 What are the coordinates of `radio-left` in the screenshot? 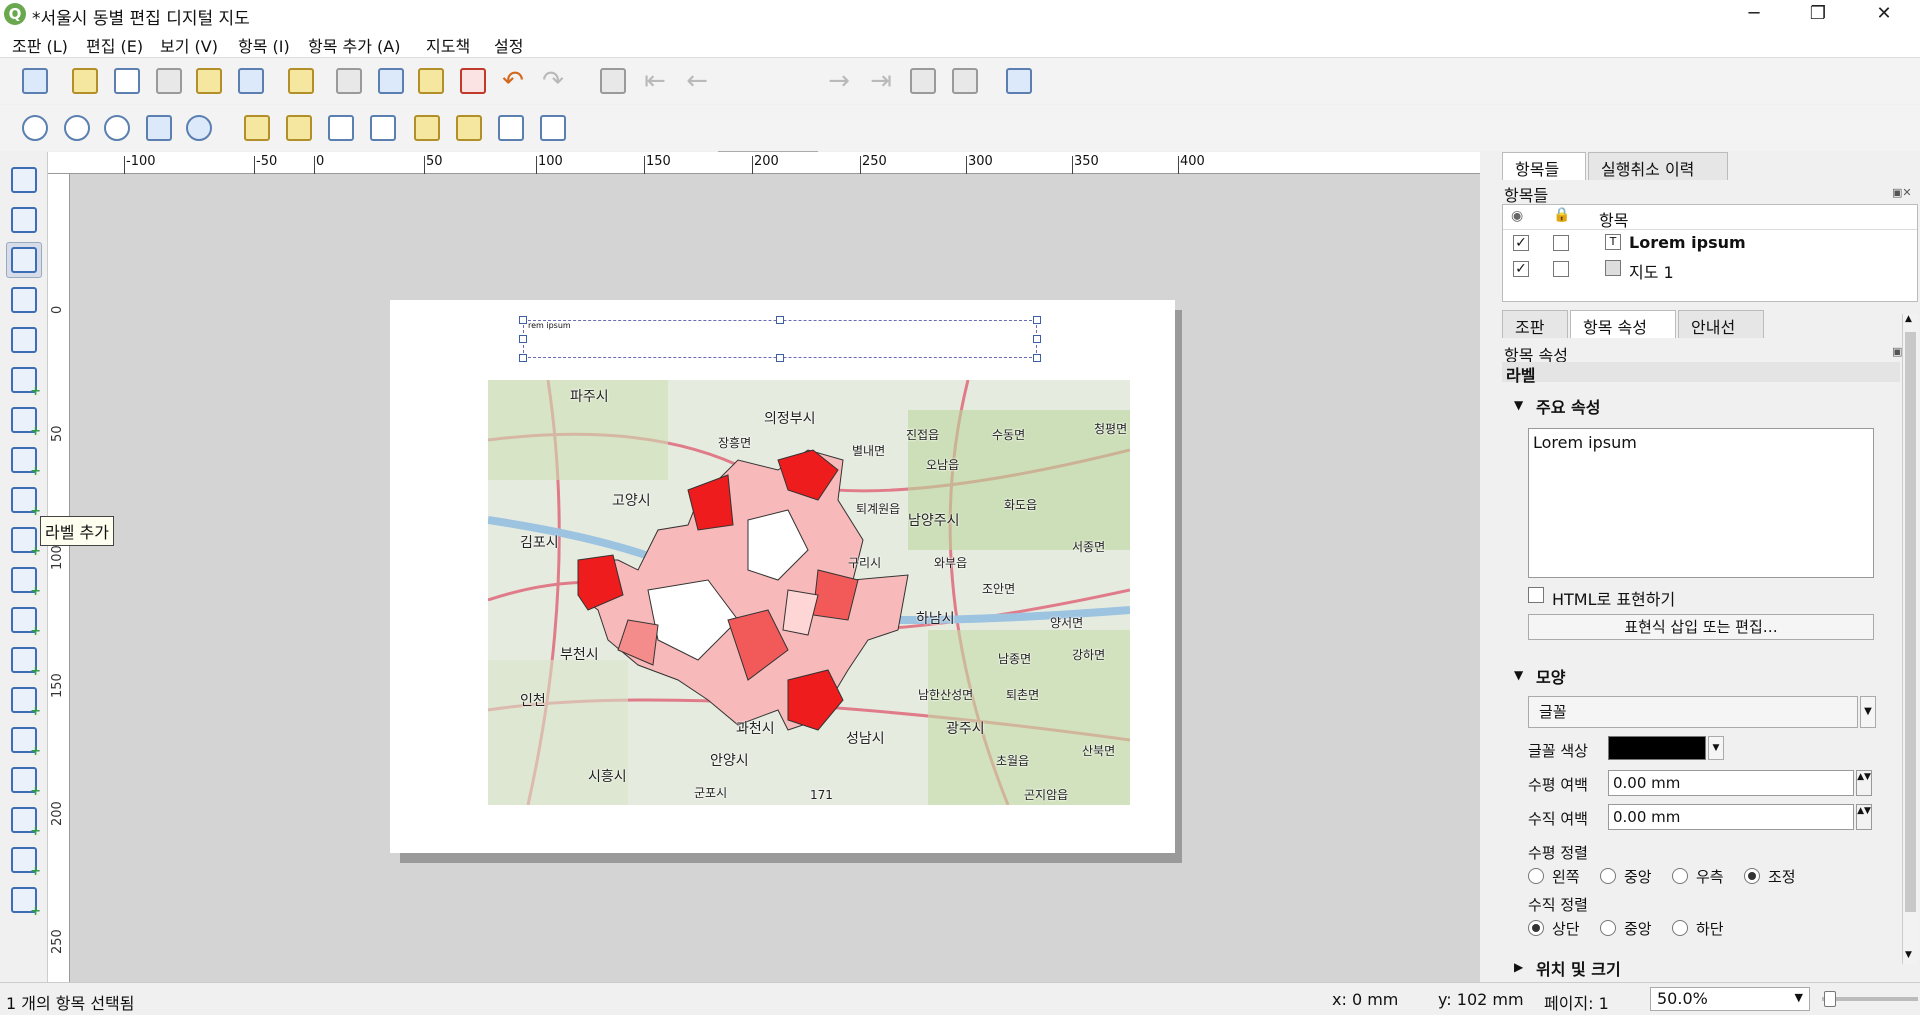 It's located at (1536, 876).